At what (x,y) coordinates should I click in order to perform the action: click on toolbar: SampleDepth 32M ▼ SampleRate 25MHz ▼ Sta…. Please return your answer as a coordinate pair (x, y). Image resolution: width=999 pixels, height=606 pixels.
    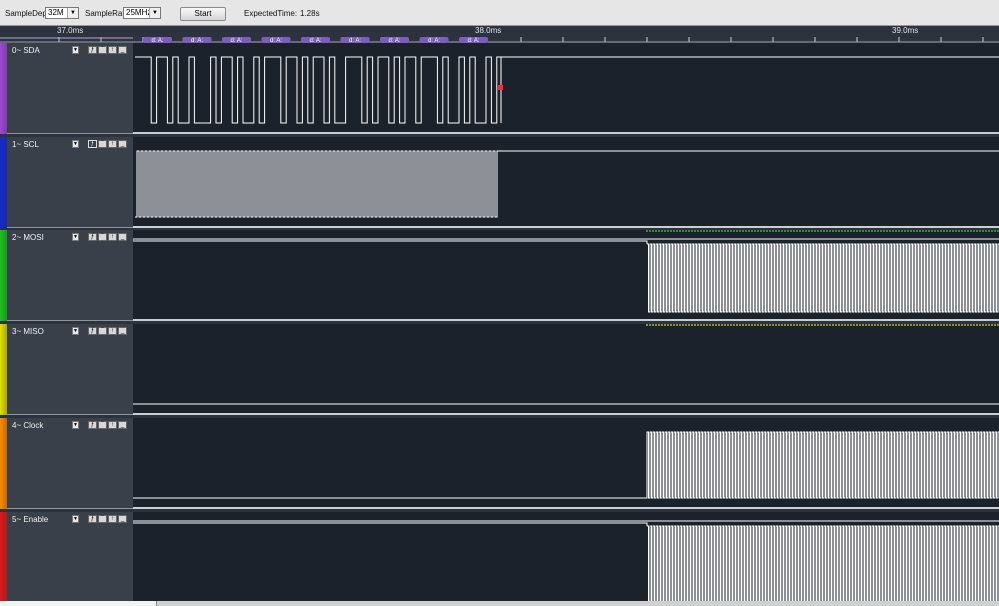
    Looking at the image, I should click on (499, 13).